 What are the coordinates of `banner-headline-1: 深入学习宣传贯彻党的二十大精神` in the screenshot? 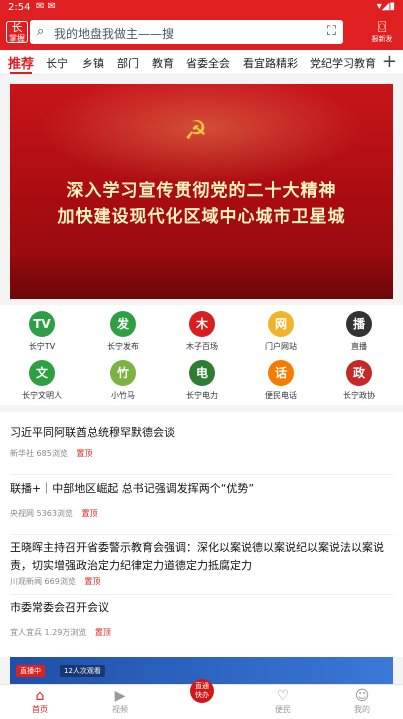 It's located at (201, 191).